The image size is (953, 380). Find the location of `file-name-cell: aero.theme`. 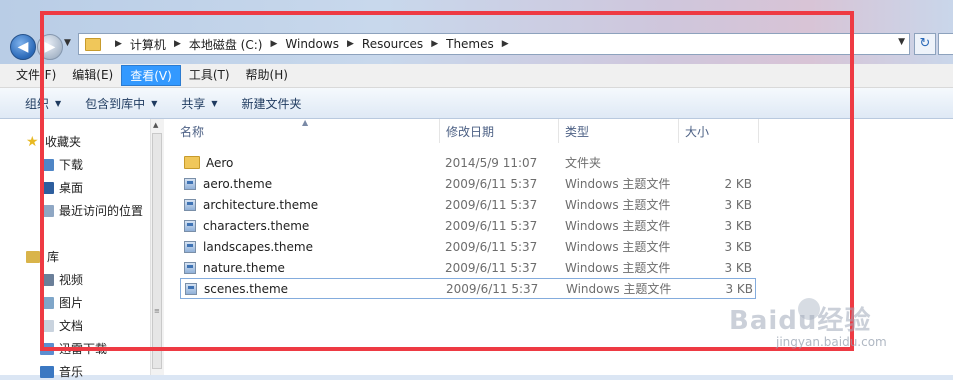

file-name-cell: aero.theme is located at coordinates (228, 184).